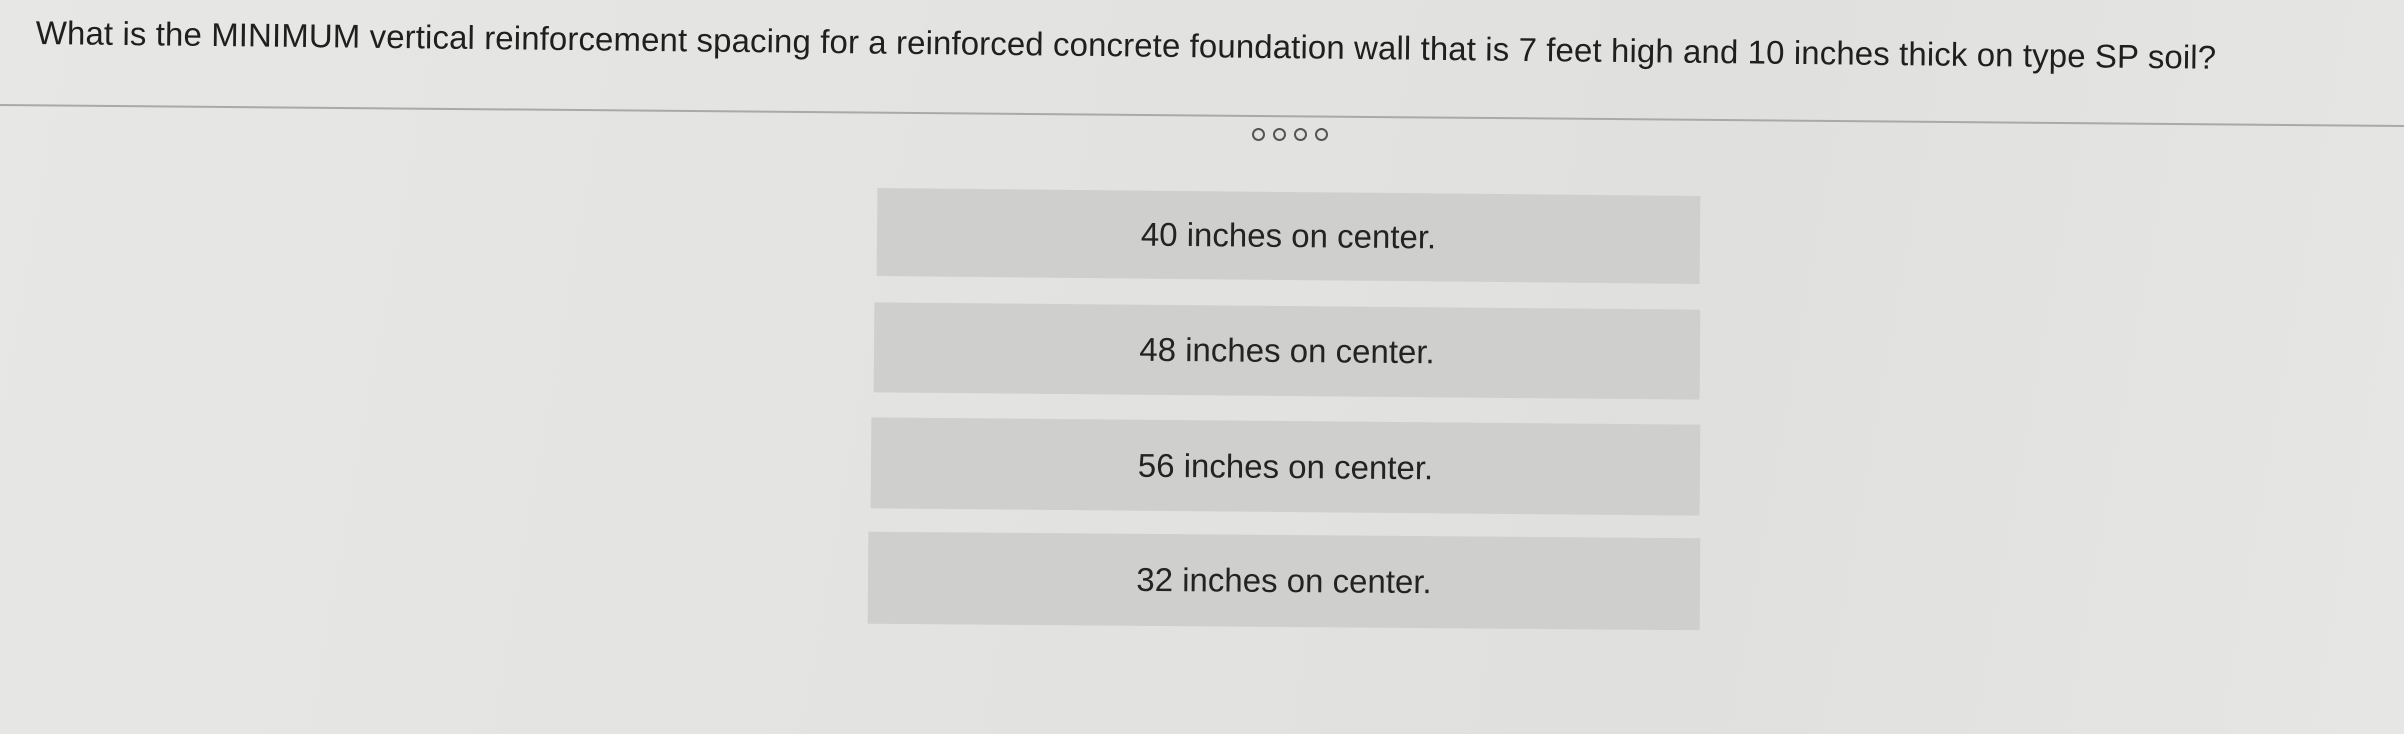 The image size is (2404, 734). I want to click on answer-option-1: 40 inches on center., so click(1288, 236).